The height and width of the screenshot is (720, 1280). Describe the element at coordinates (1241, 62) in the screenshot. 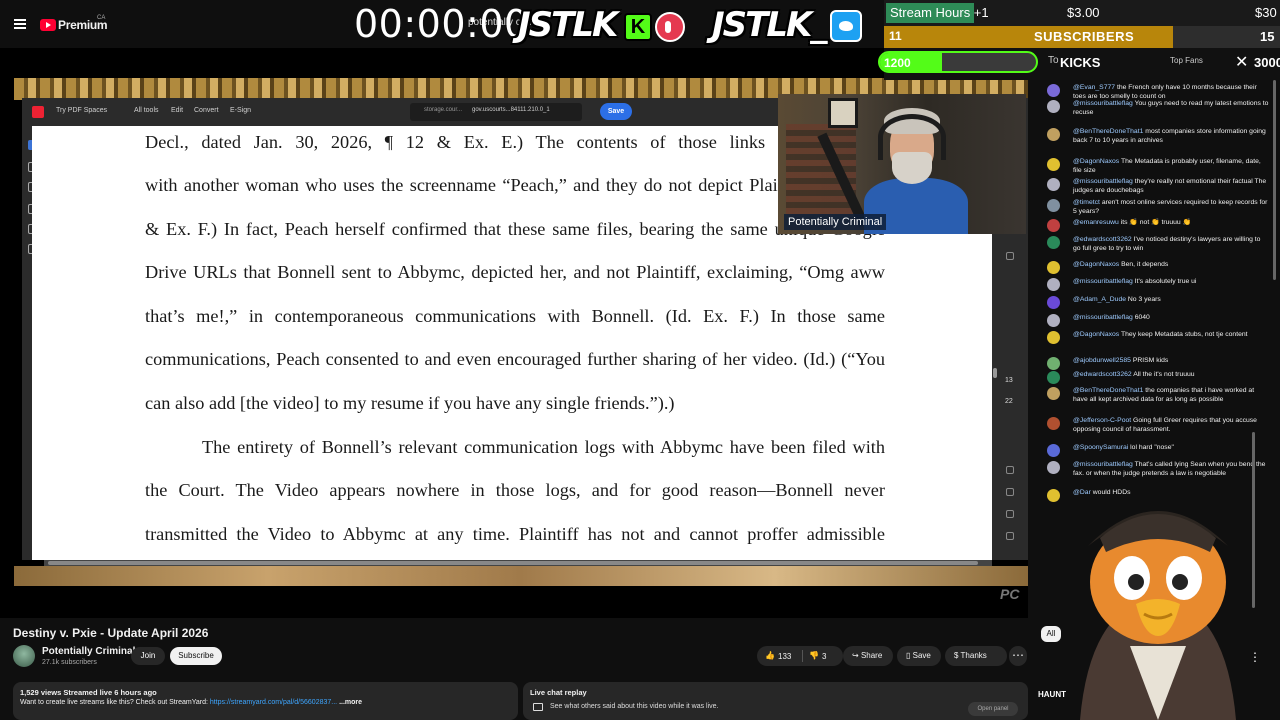

I see `close-icon: ✕` at that location.